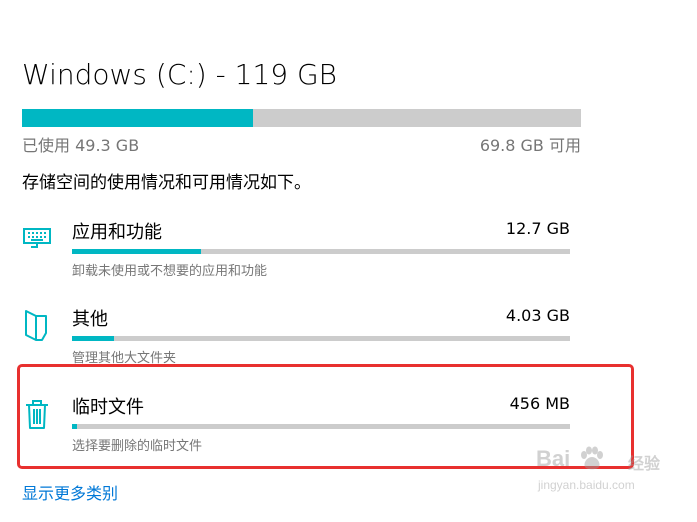 This screenshot has width=697, height=522. I want to click on category-size: 456 MB, so click(539, 403).